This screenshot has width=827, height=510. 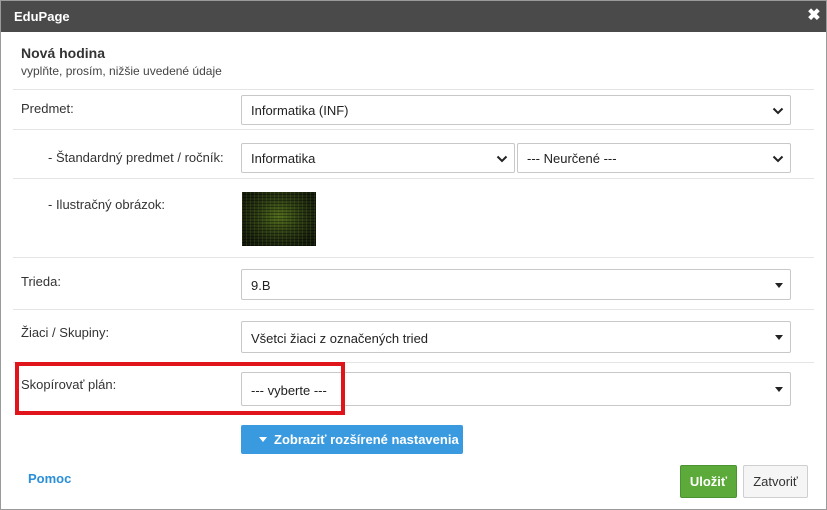 What do you see at coordinates (814, 16) in the screenshot?
I see `close-icon: ✖` at bounding box center [814, 16].